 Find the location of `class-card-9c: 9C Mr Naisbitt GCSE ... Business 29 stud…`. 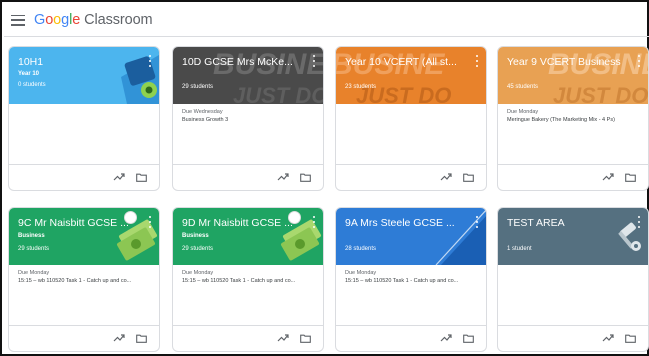

class-card-9c: 9C Mr Naisbitt GCSE ... Business 29 stud… is located at coordinates (84, 279).